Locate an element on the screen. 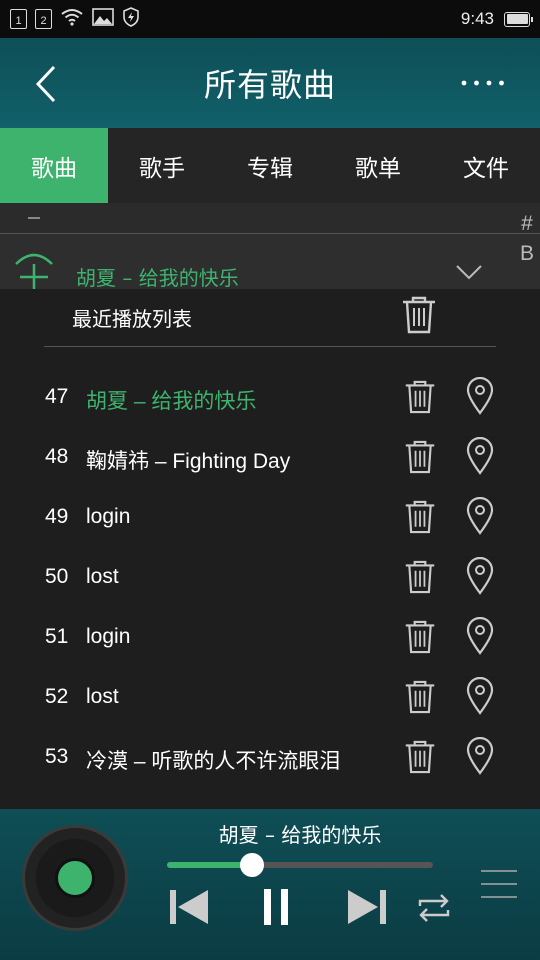 Image resolution: width=540 pixels, height=960 pixels. previous-button is located at coordinates (189, 907).